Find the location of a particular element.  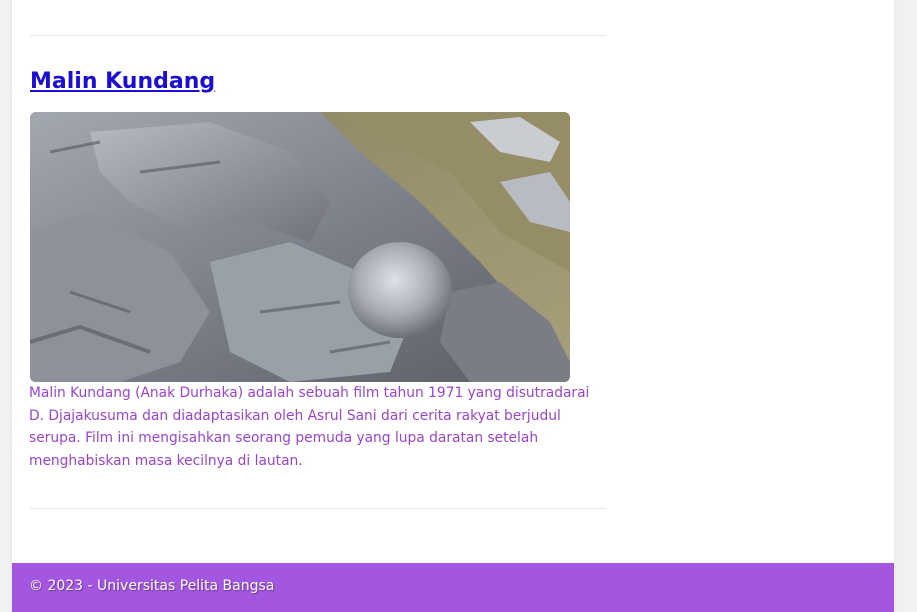

divider-bottom is located at coordinates (318, 508).